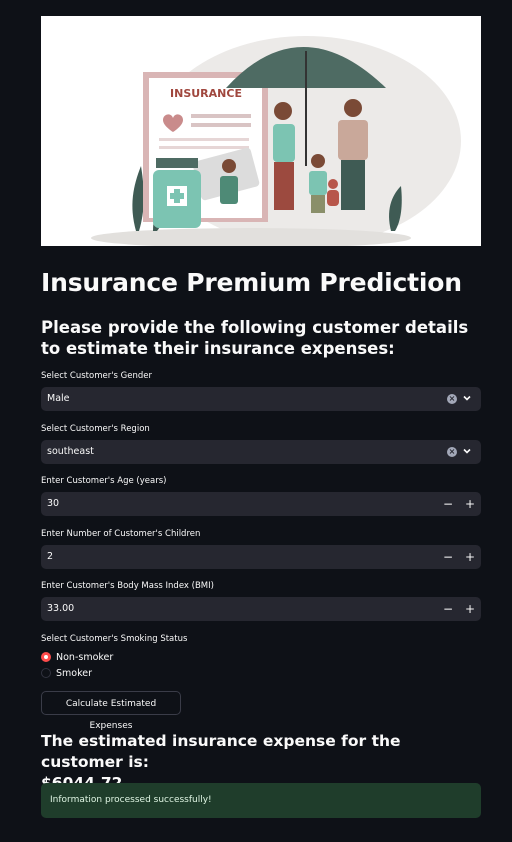 Image resolution: width=512 pixels, height=842 pixels. What do you see at coordinates (261, 452) in the screenshot?
I see `region-select: southeast ×` at bounding box center [261, 452].